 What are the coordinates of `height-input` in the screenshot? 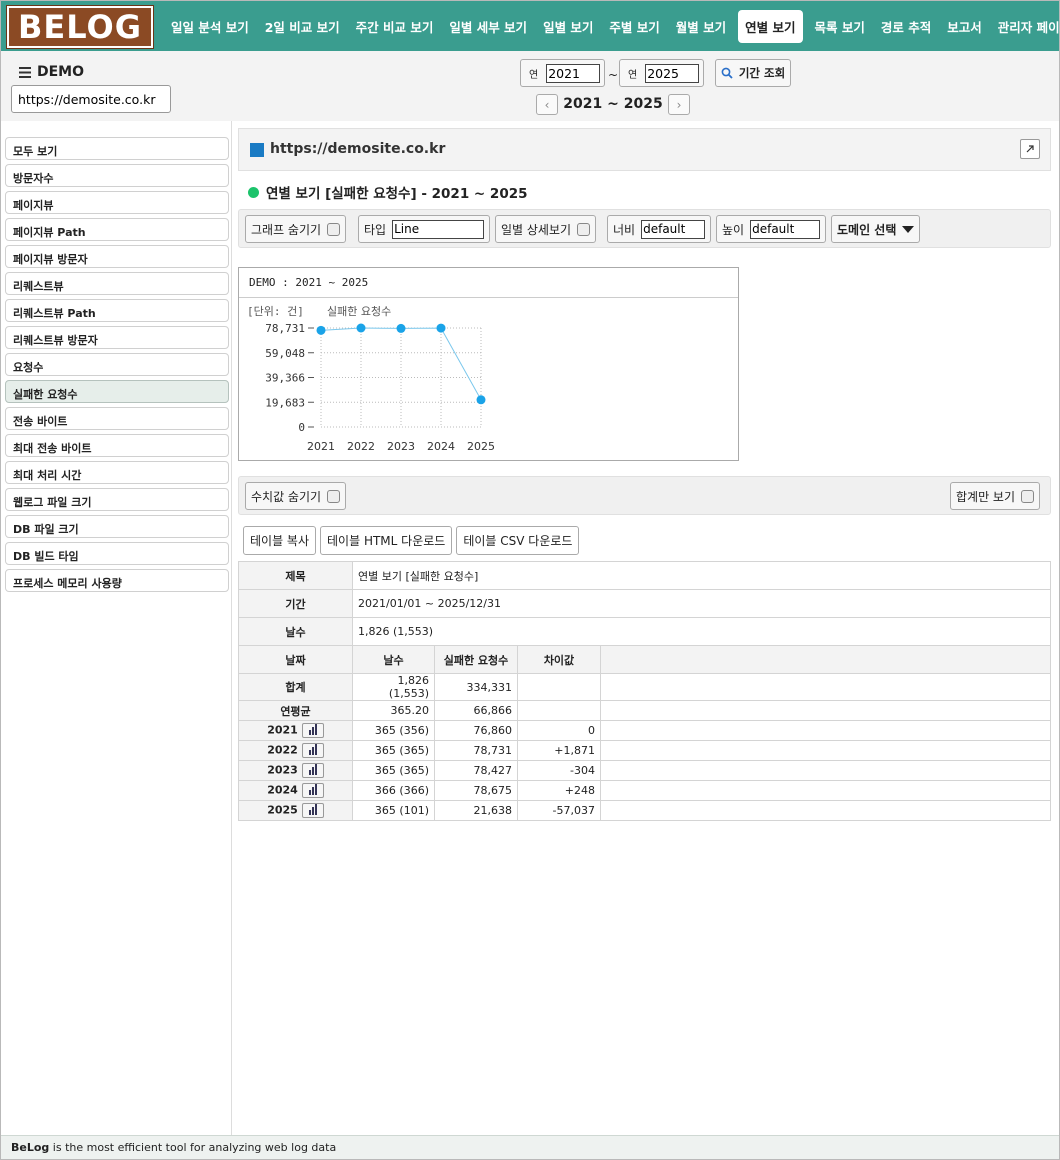 It's located at (785, 229).